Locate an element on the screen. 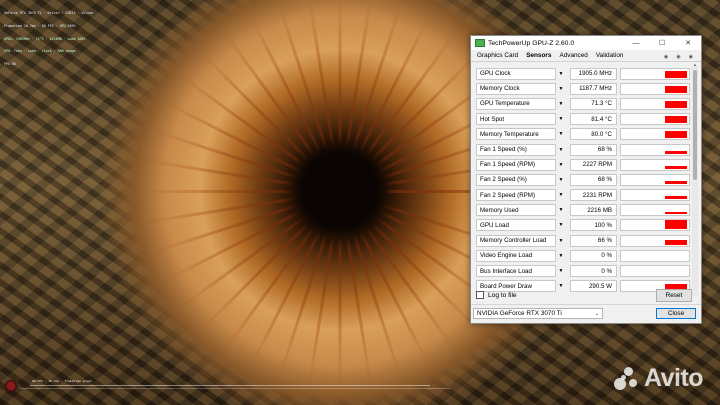 The height and width of the screenshot is (405, 720). osd-line: FPS 60 is located at coordinates (10, 63).